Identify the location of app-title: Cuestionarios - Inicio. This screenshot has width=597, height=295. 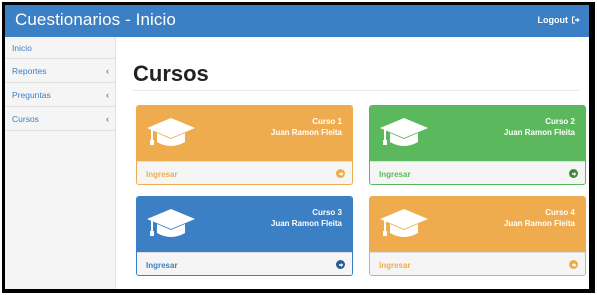
(95, 20).